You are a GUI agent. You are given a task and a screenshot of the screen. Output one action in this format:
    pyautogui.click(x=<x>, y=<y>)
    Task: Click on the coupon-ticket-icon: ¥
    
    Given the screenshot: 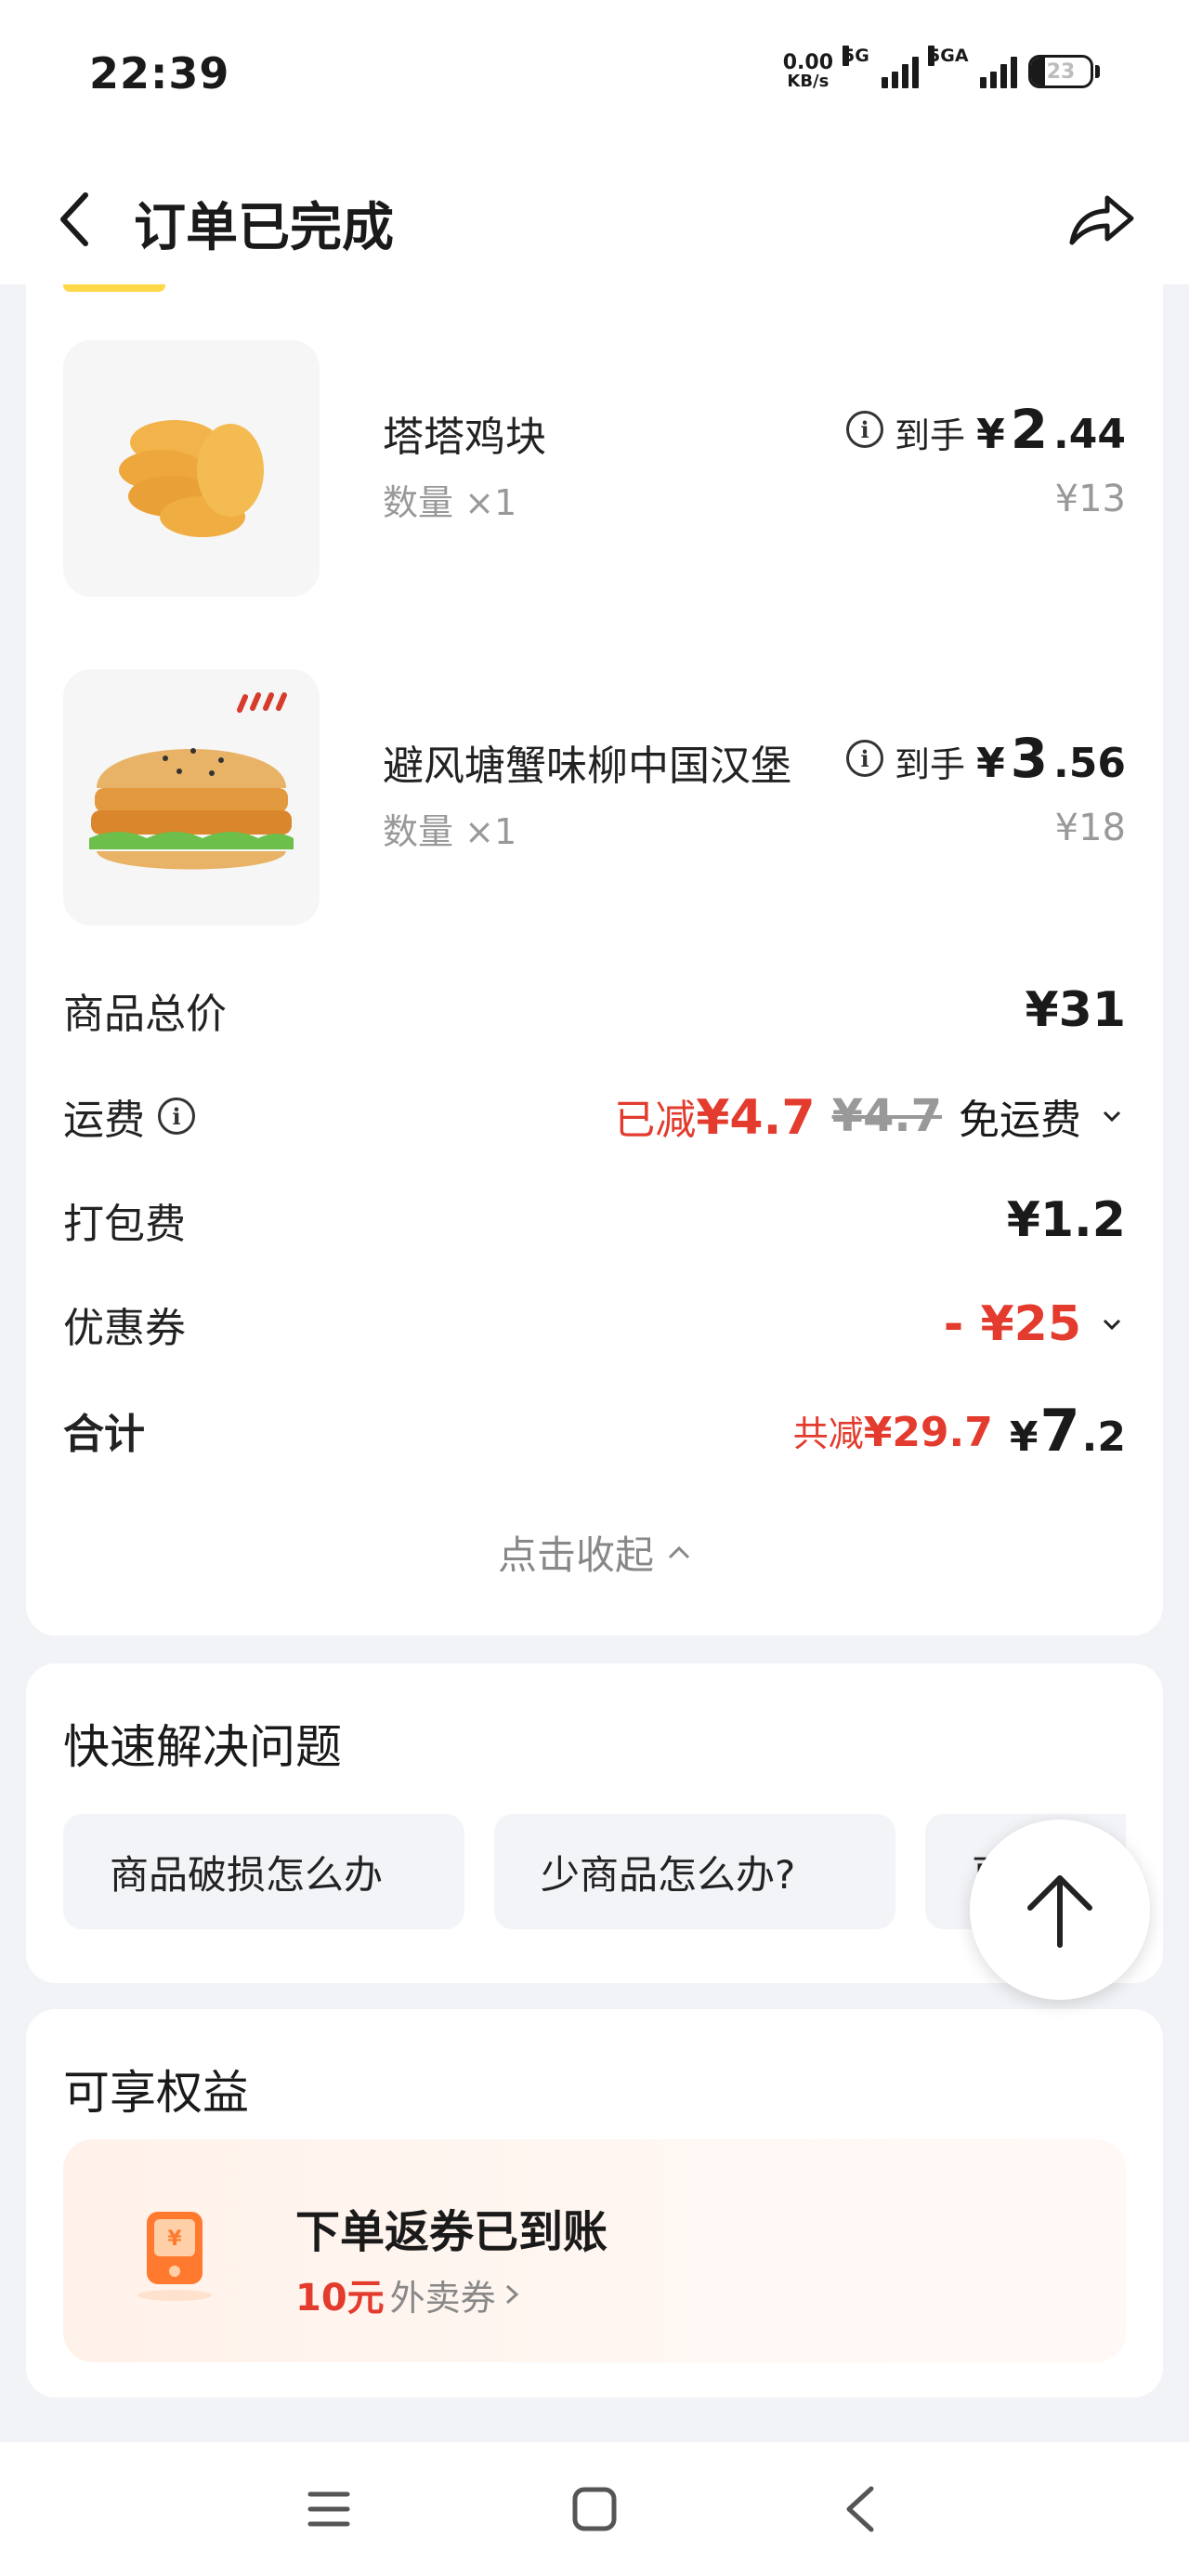 What is the action you would take?
    pyautogui.click(x=175, y=2251)
    